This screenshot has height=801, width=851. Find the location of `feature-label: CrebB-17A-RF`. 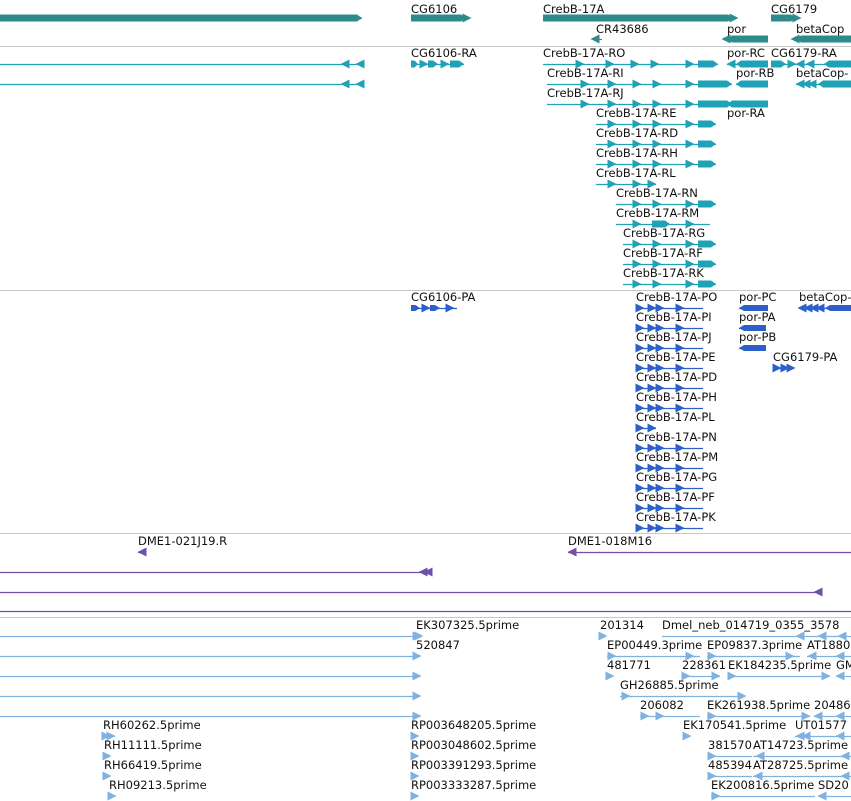

feature-label: CrebB-17A-RF is located at coordinates (663, 253).